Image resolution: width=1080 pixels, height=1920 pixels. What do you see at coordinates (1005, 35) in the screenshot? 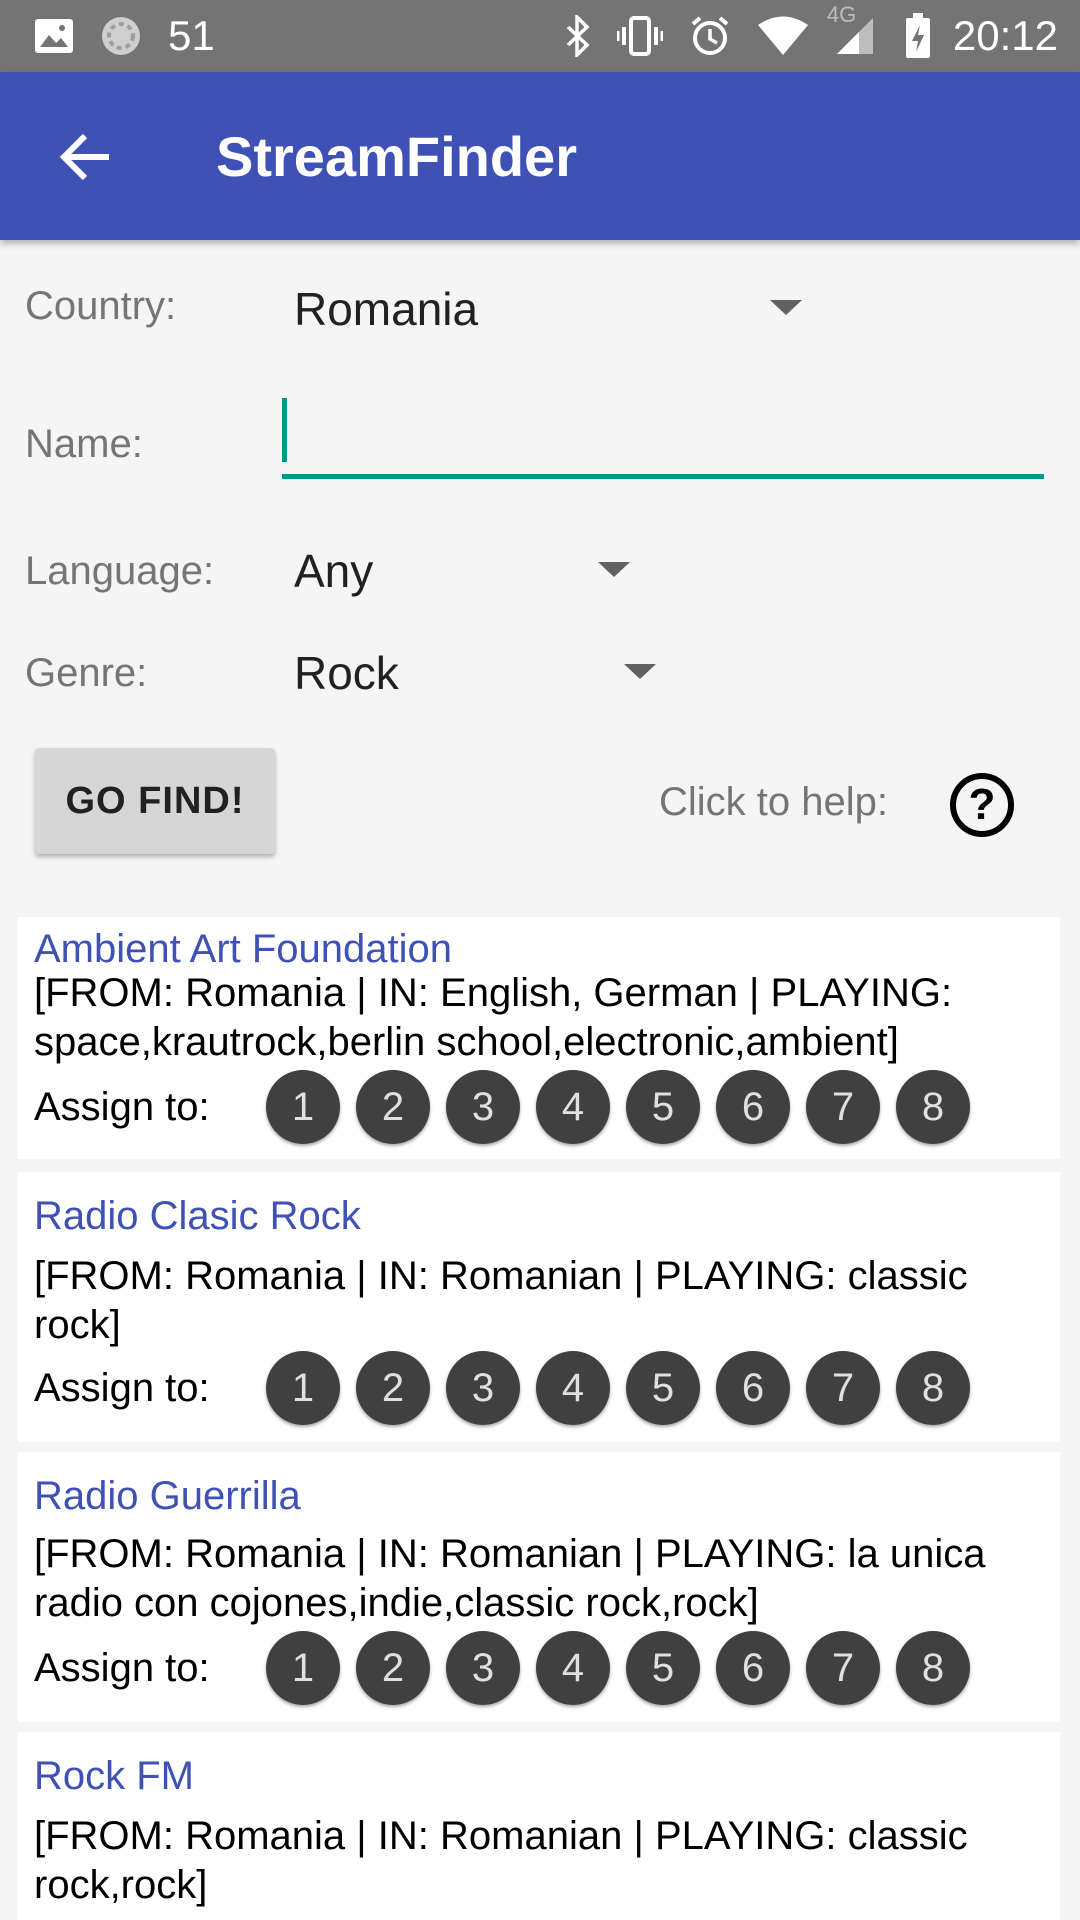
I see `clock: 20:12` at bounding box center [1005, 35].